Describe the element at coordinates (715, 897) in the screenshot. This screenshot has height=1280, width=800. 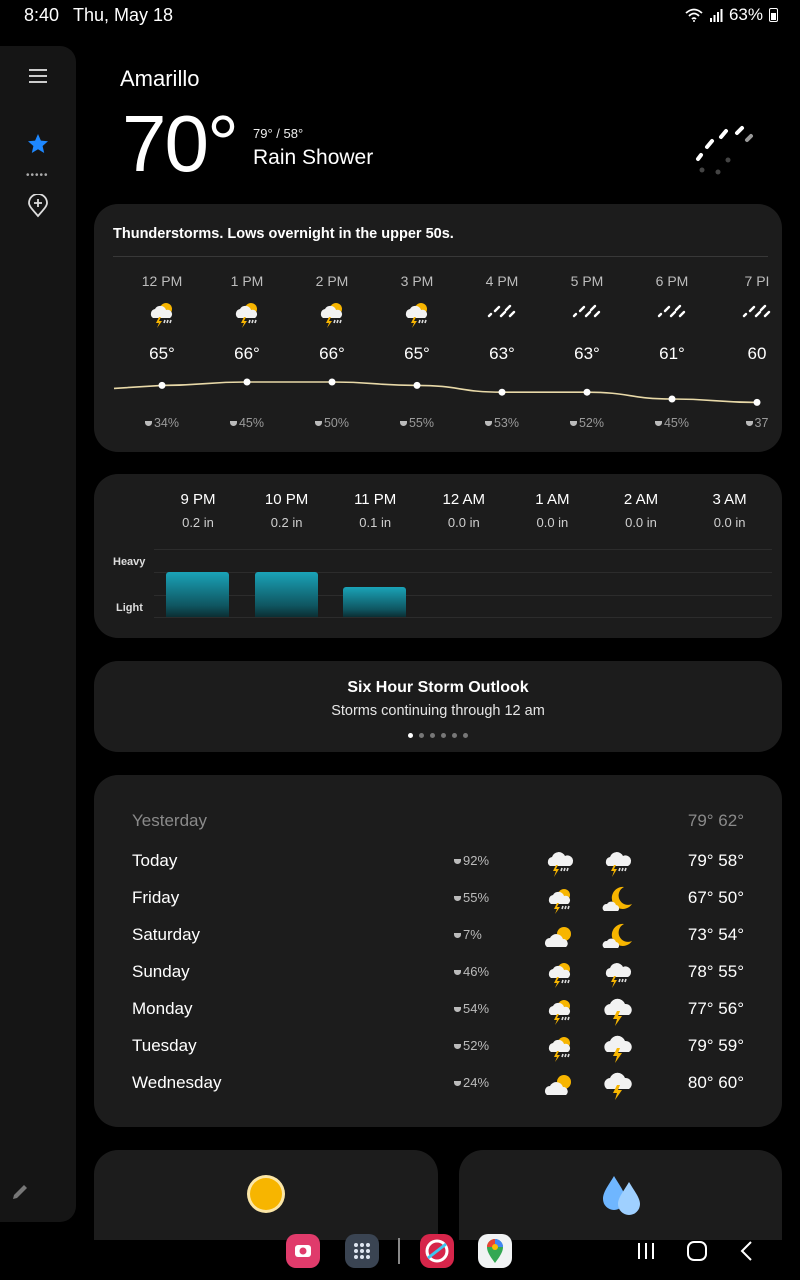
I see `day-temps: 67° 50°` at that location.